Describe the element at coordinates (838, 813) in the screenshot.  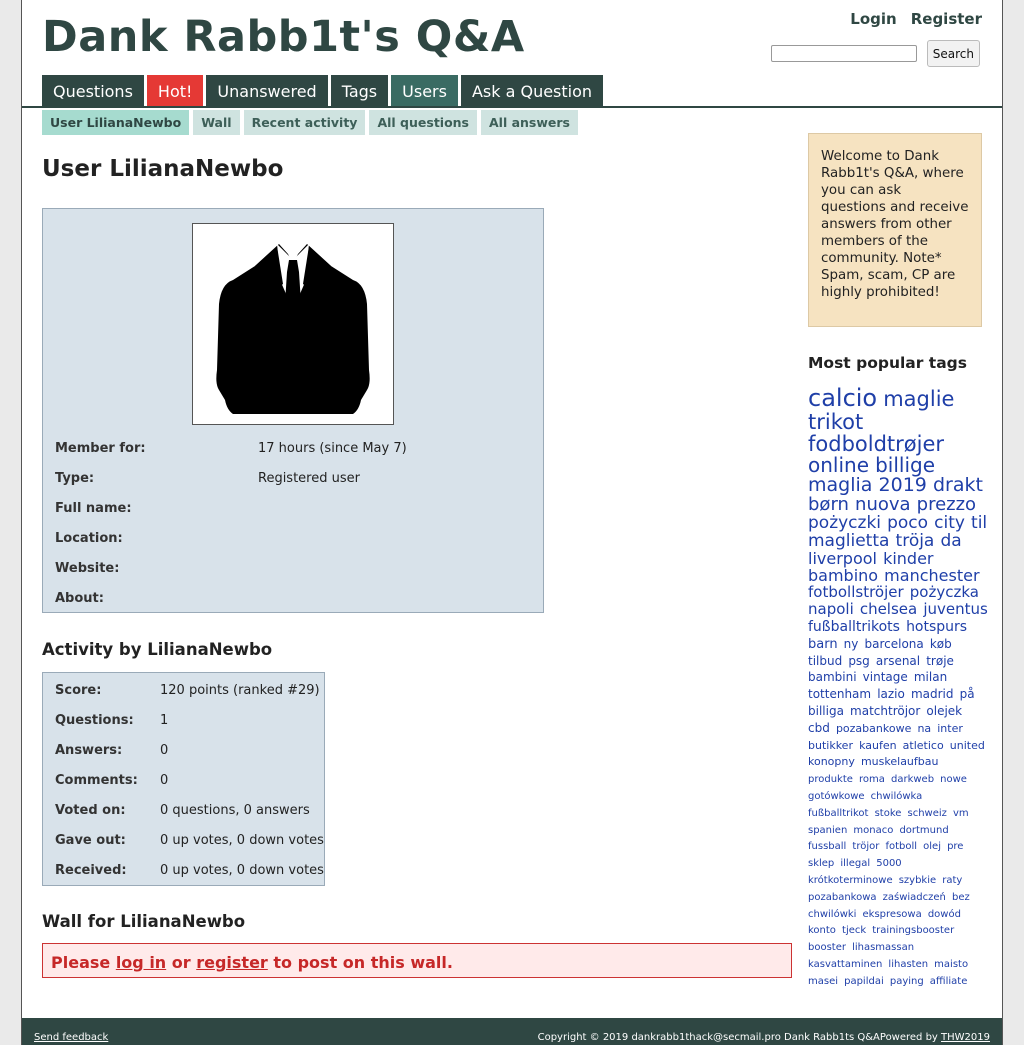
I see `tag-link: fußballtrikot` at that location.